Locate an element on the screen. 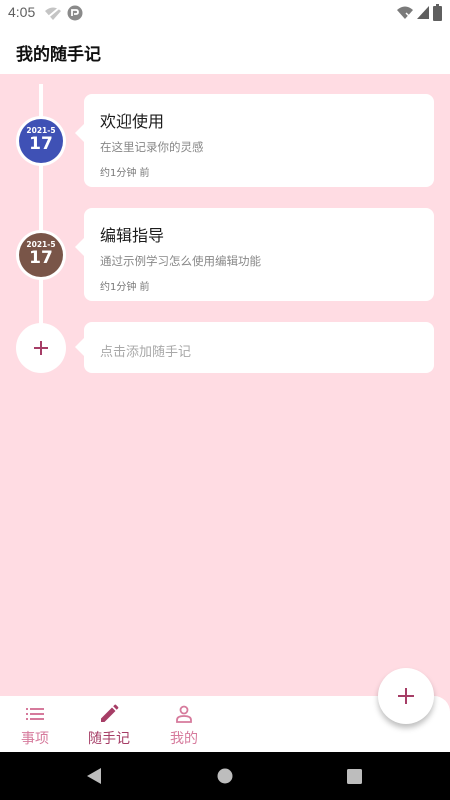 Image resolution: width=450 pixels, height=800 pixels. system-nav-bar is located at coordinates (225, 776).